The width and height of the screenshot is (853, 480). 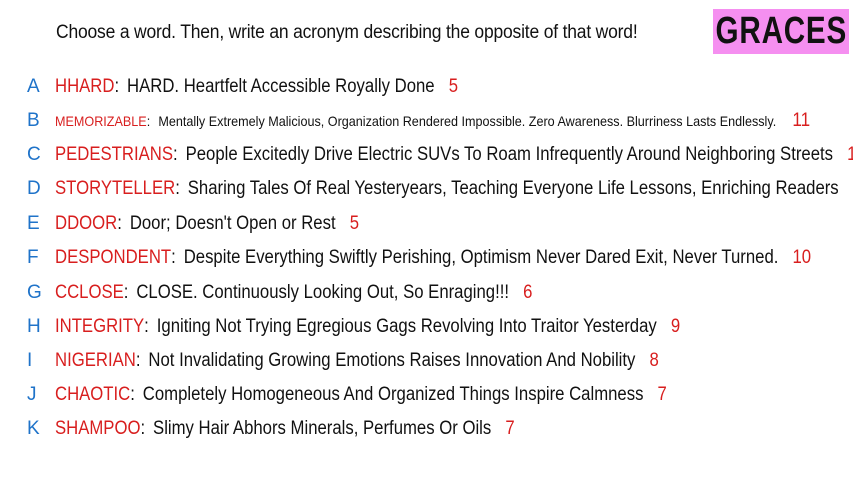 What do you see at coordinates (654, 360) in the screenshot?
I see `entry-letter-count: 8` at bounding box center [654, 360].